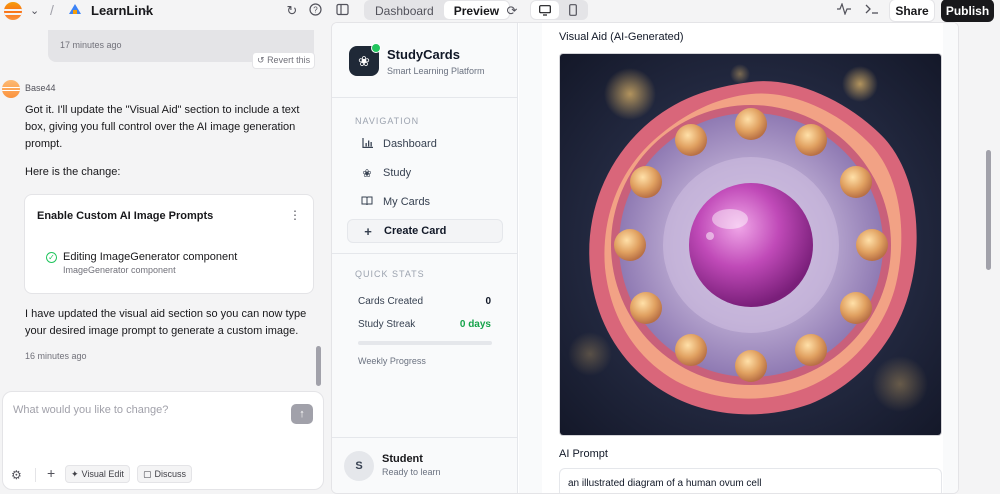 The height and width of the screenshot is (494, 1000). I want to click on stat-value-study-streak: 0 days, so click(475, 324).